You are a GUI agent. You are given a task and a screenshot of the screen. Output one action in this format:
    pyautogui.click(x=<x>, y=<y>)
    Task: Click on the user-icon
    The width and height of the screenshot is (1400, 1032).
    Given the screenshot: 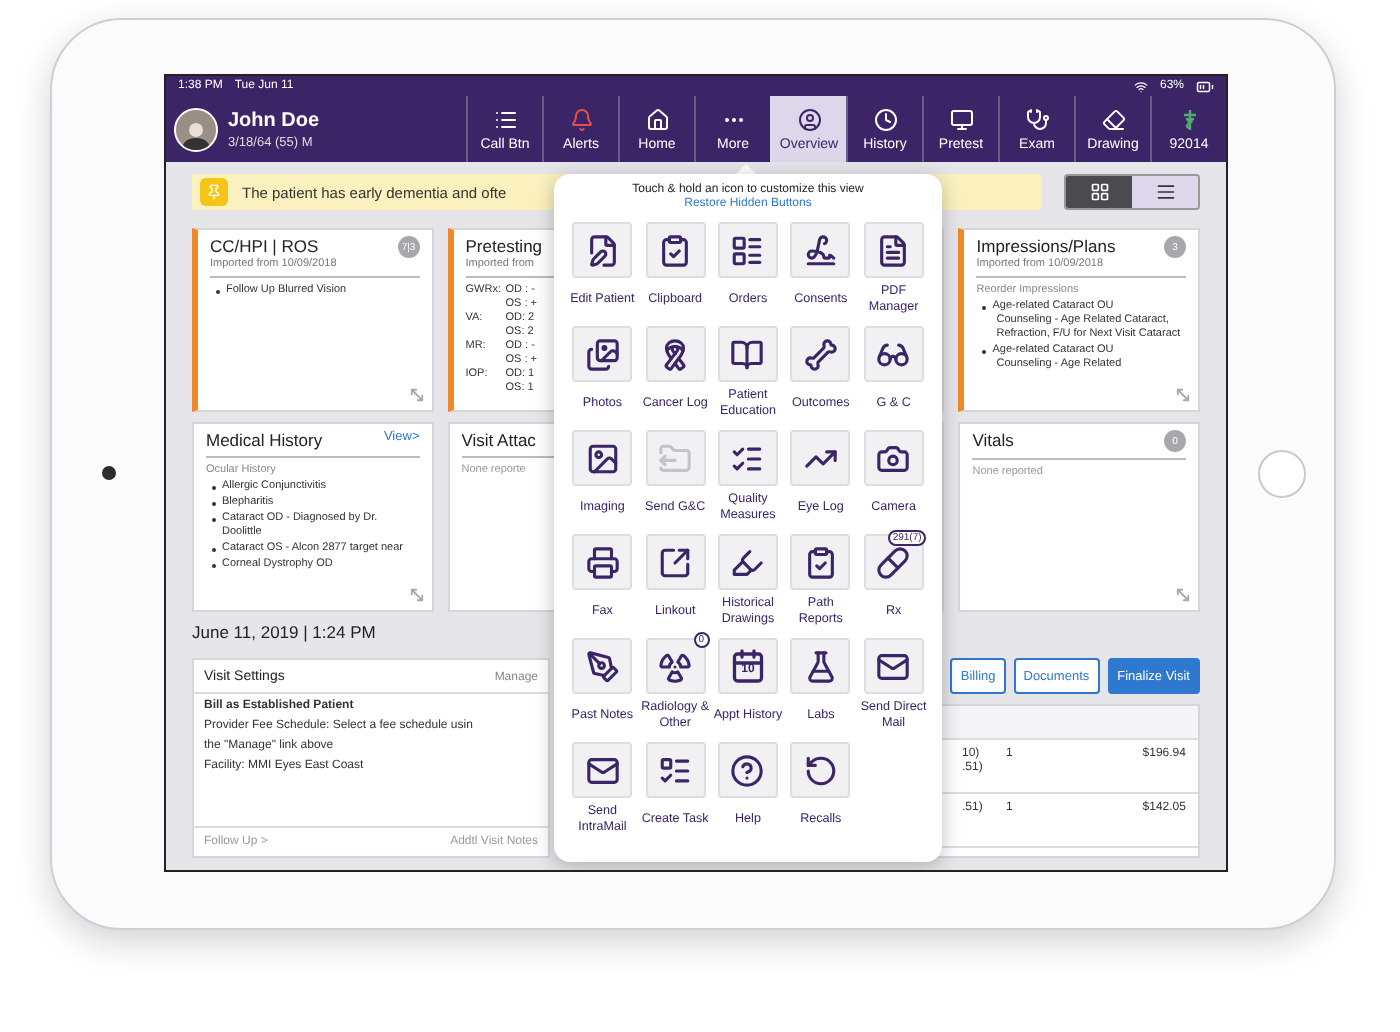 What is the action you would take?
    pyautogui.click(x=809, y=119)
    